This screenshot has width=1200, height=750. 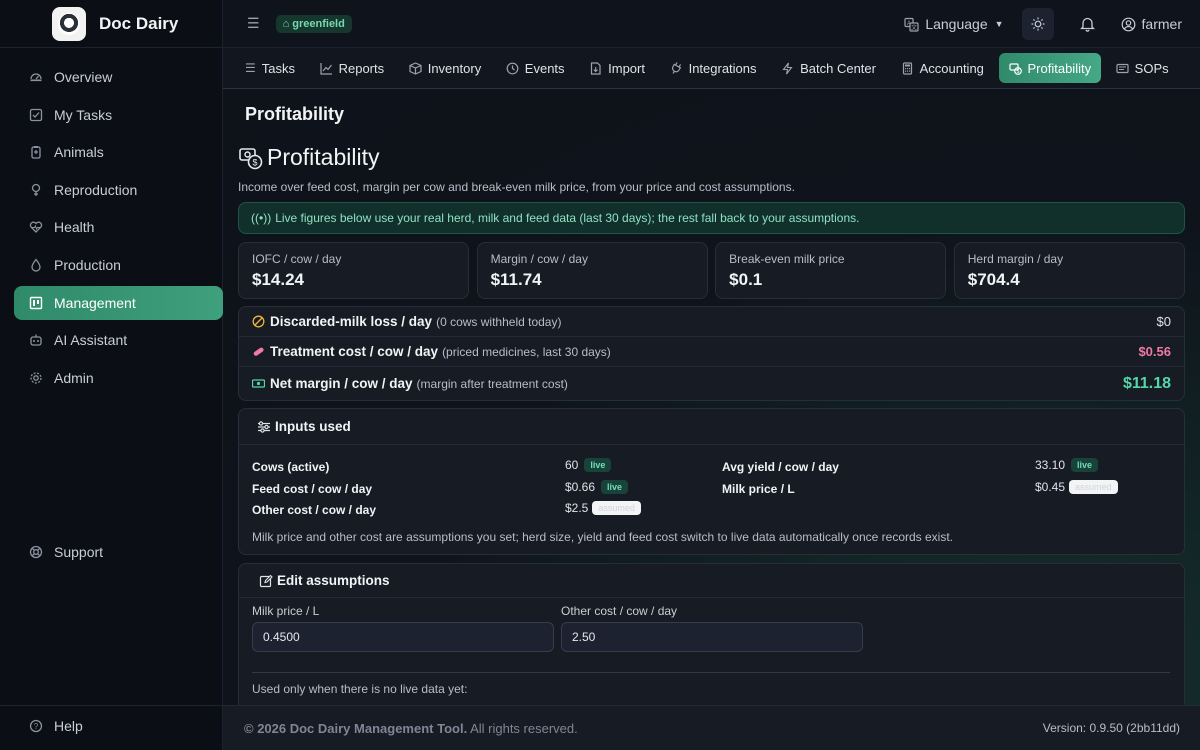 What do you see at coordinates (356, 728) in the screenshot?
I see `copyright-owner: © 2026 Doc Dairy Management Tool.` at bounding box center [356, 728].